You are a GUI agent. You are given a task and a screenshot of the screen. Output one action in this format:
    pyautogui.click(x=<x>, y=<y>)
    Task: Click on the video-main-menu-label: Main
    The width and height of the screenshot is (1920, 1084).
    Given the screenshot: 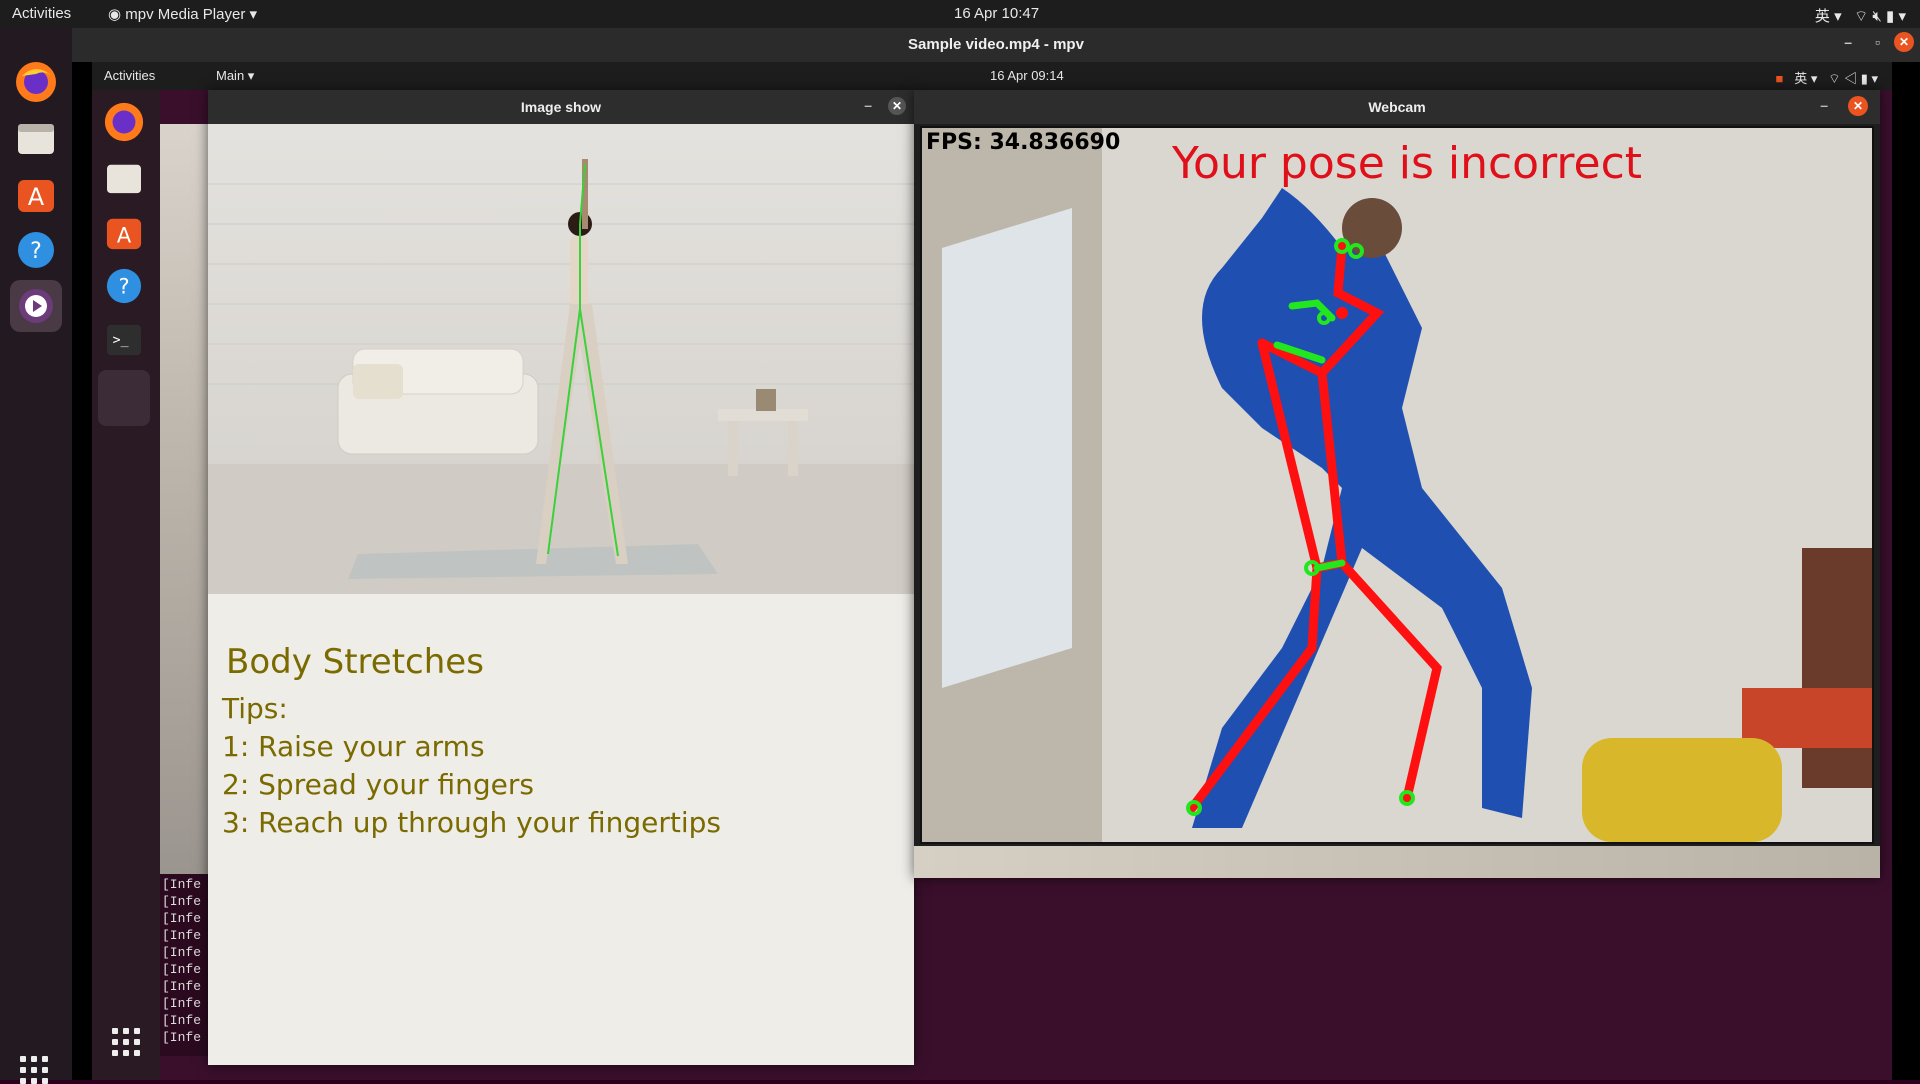 What is the action you would take?
    pyautogui.click(x=230, y=75)
    